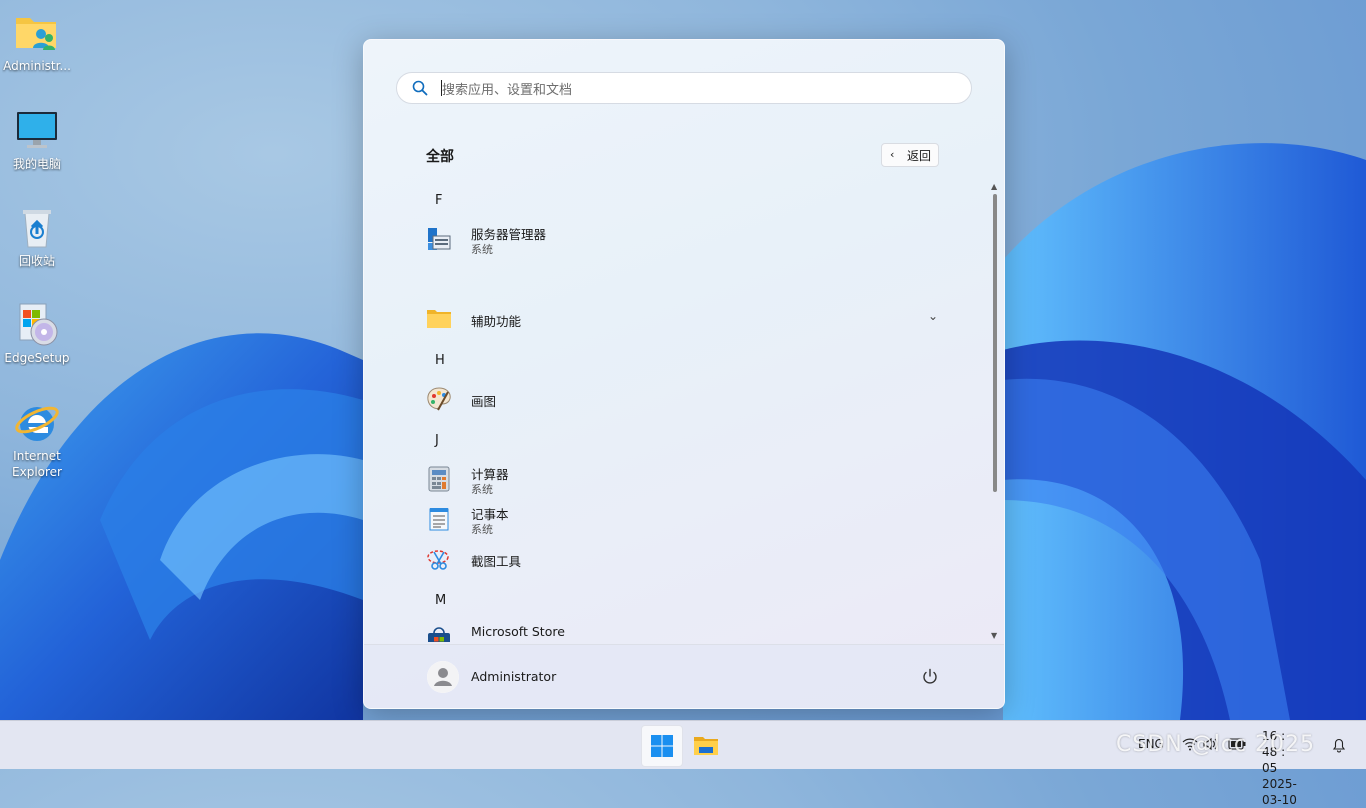 The image size is (1366, 808). Describe the element at coordinates (507, 88) in the screenshot. I see `search-input: 搜索应用、设置和文档` at that location.